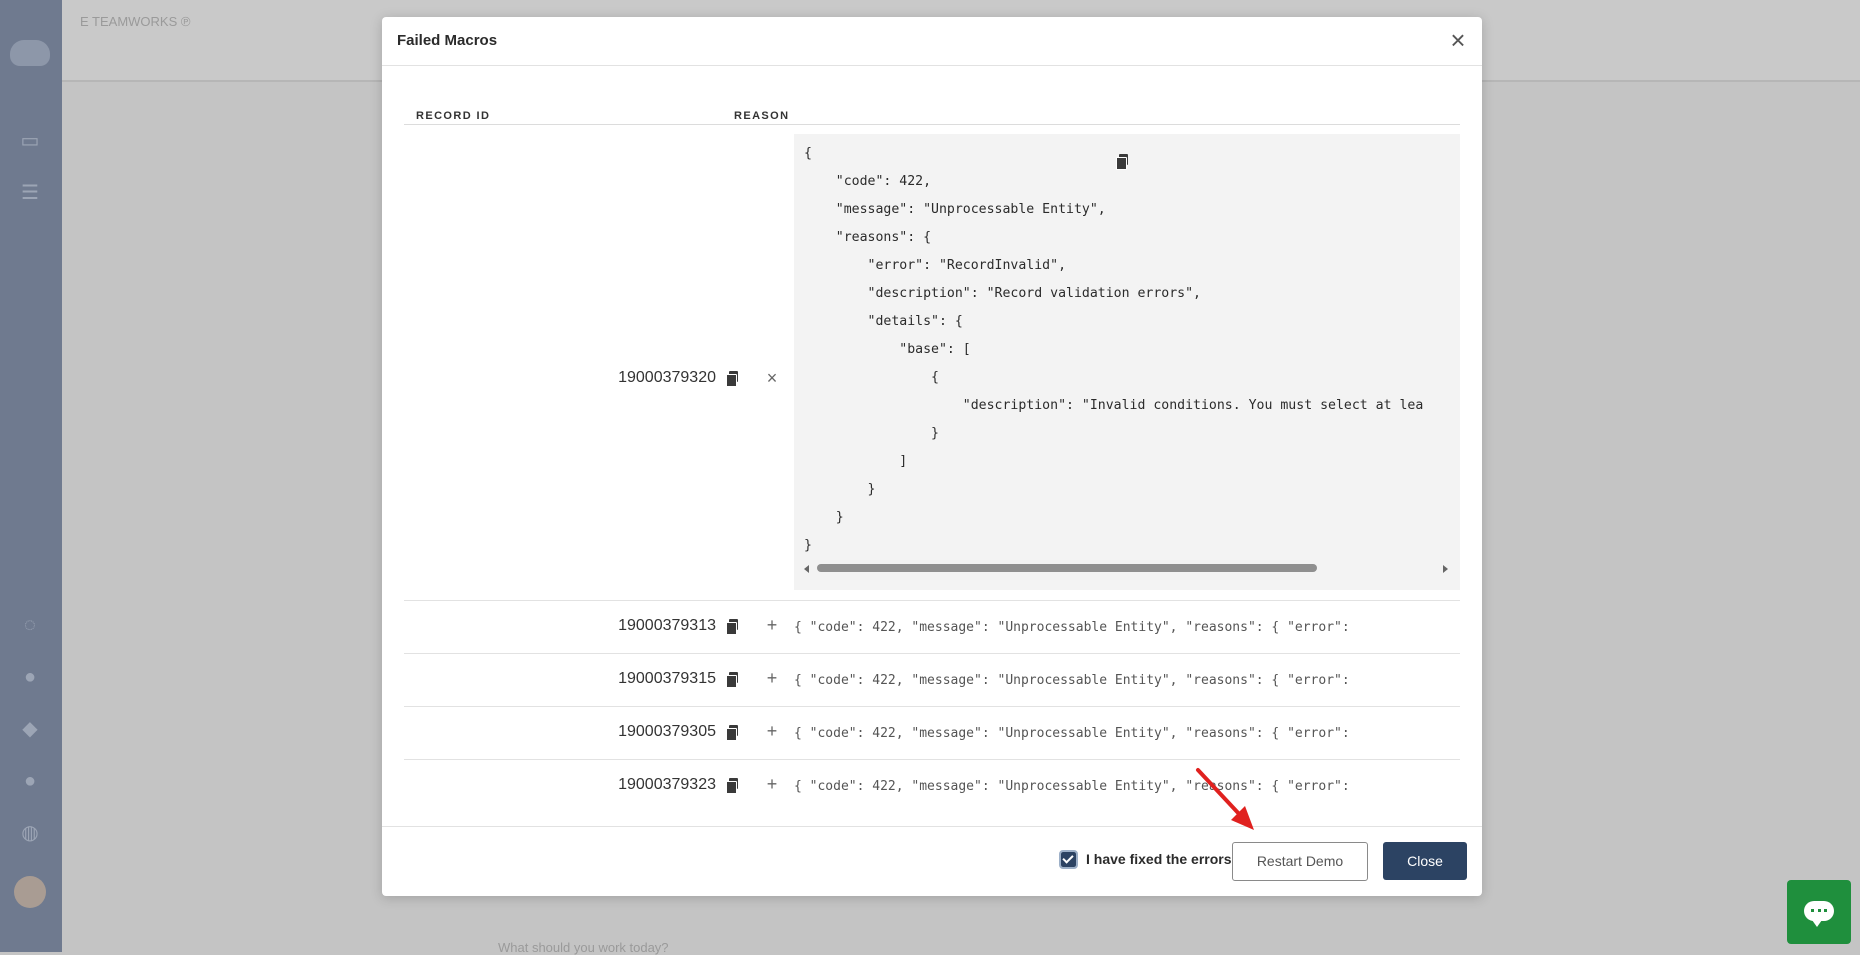 The height and width of the screenshot is (955, 1860). What do you see at coordinates (932, 95) in the screenshot?
I see `table-header: RECORD ID REASON` at bounding box center [932, 95].